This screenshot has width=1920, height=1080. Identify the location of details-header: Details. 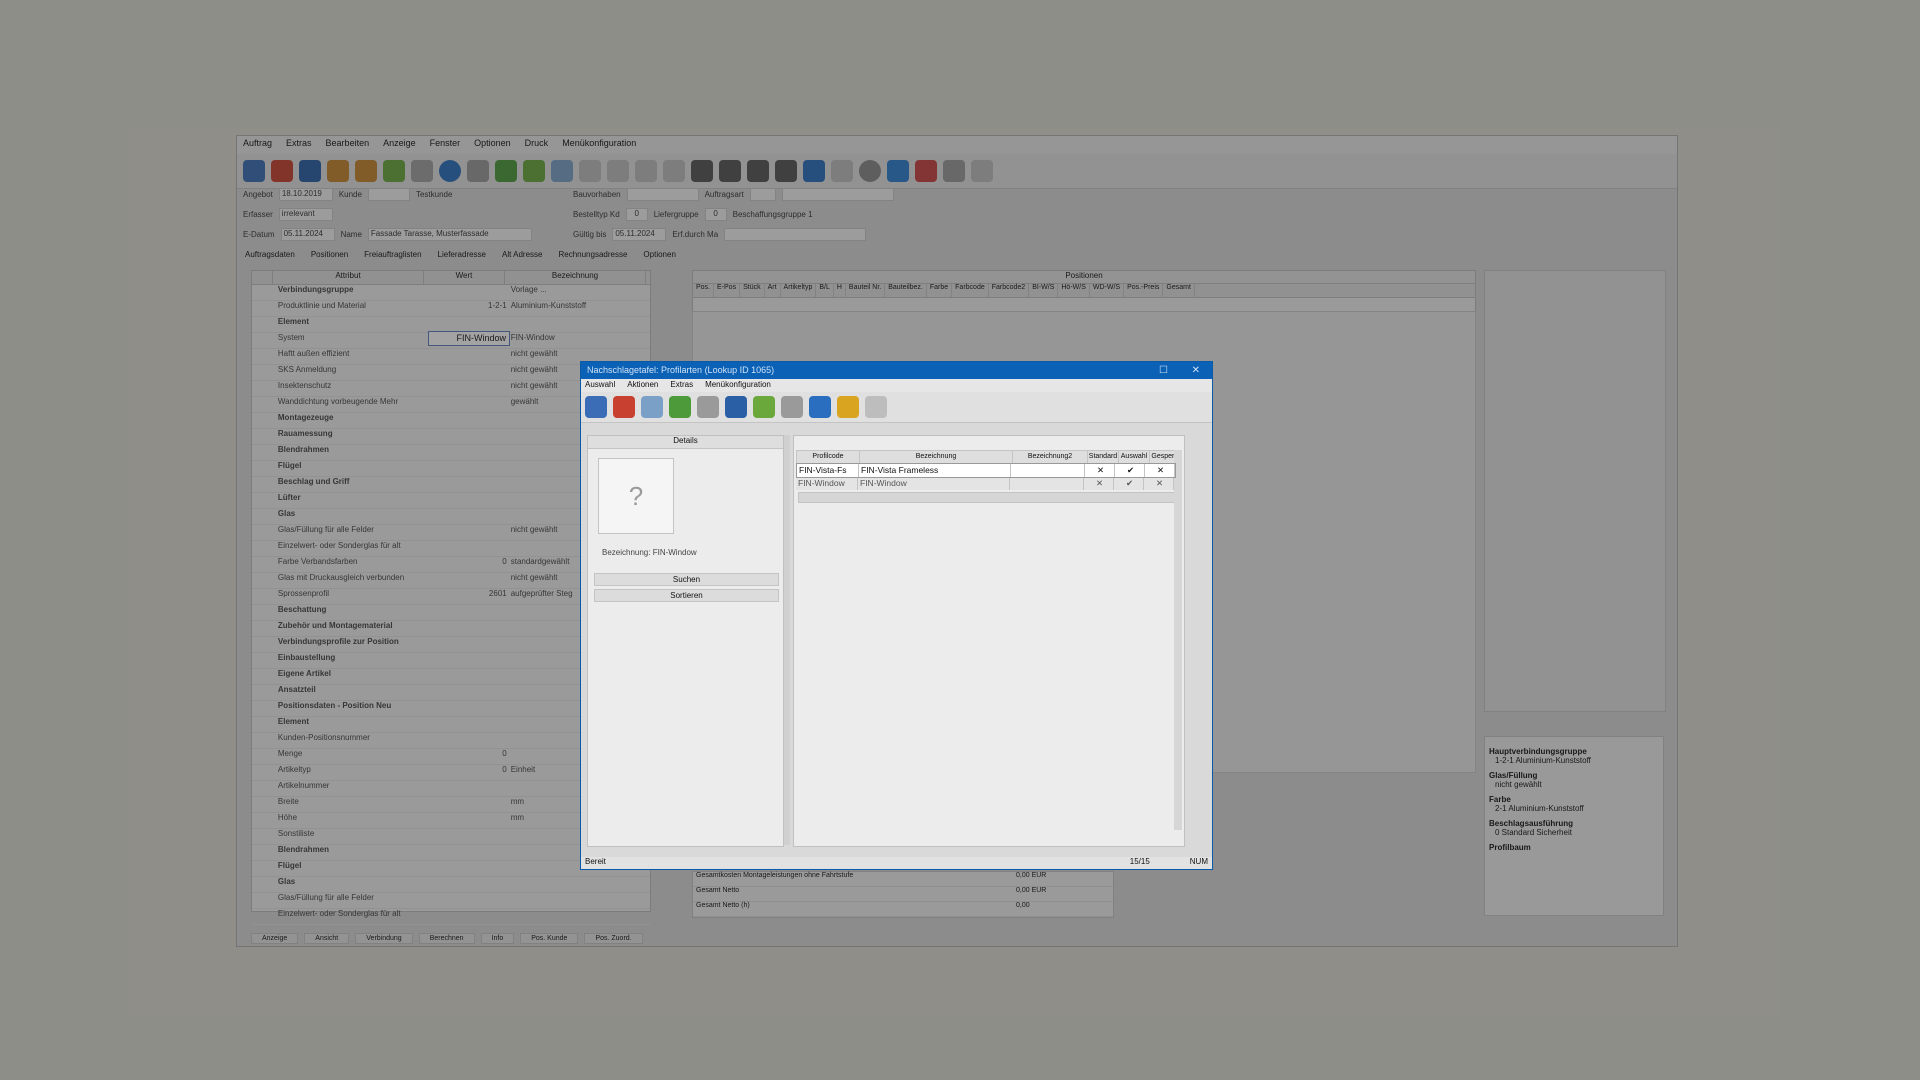
(685, 442).